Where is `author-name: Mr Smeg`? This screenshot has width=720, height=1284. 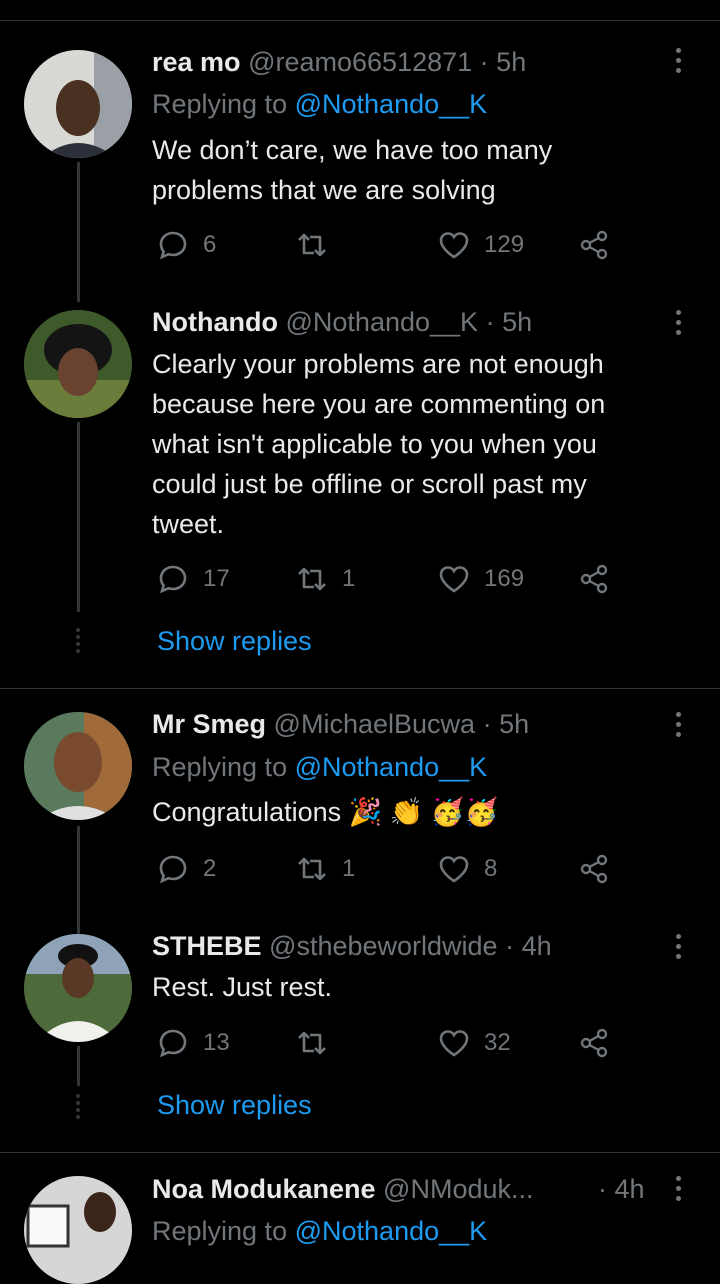
author-name: Mr Smeg is located at coordinates (209, 724).